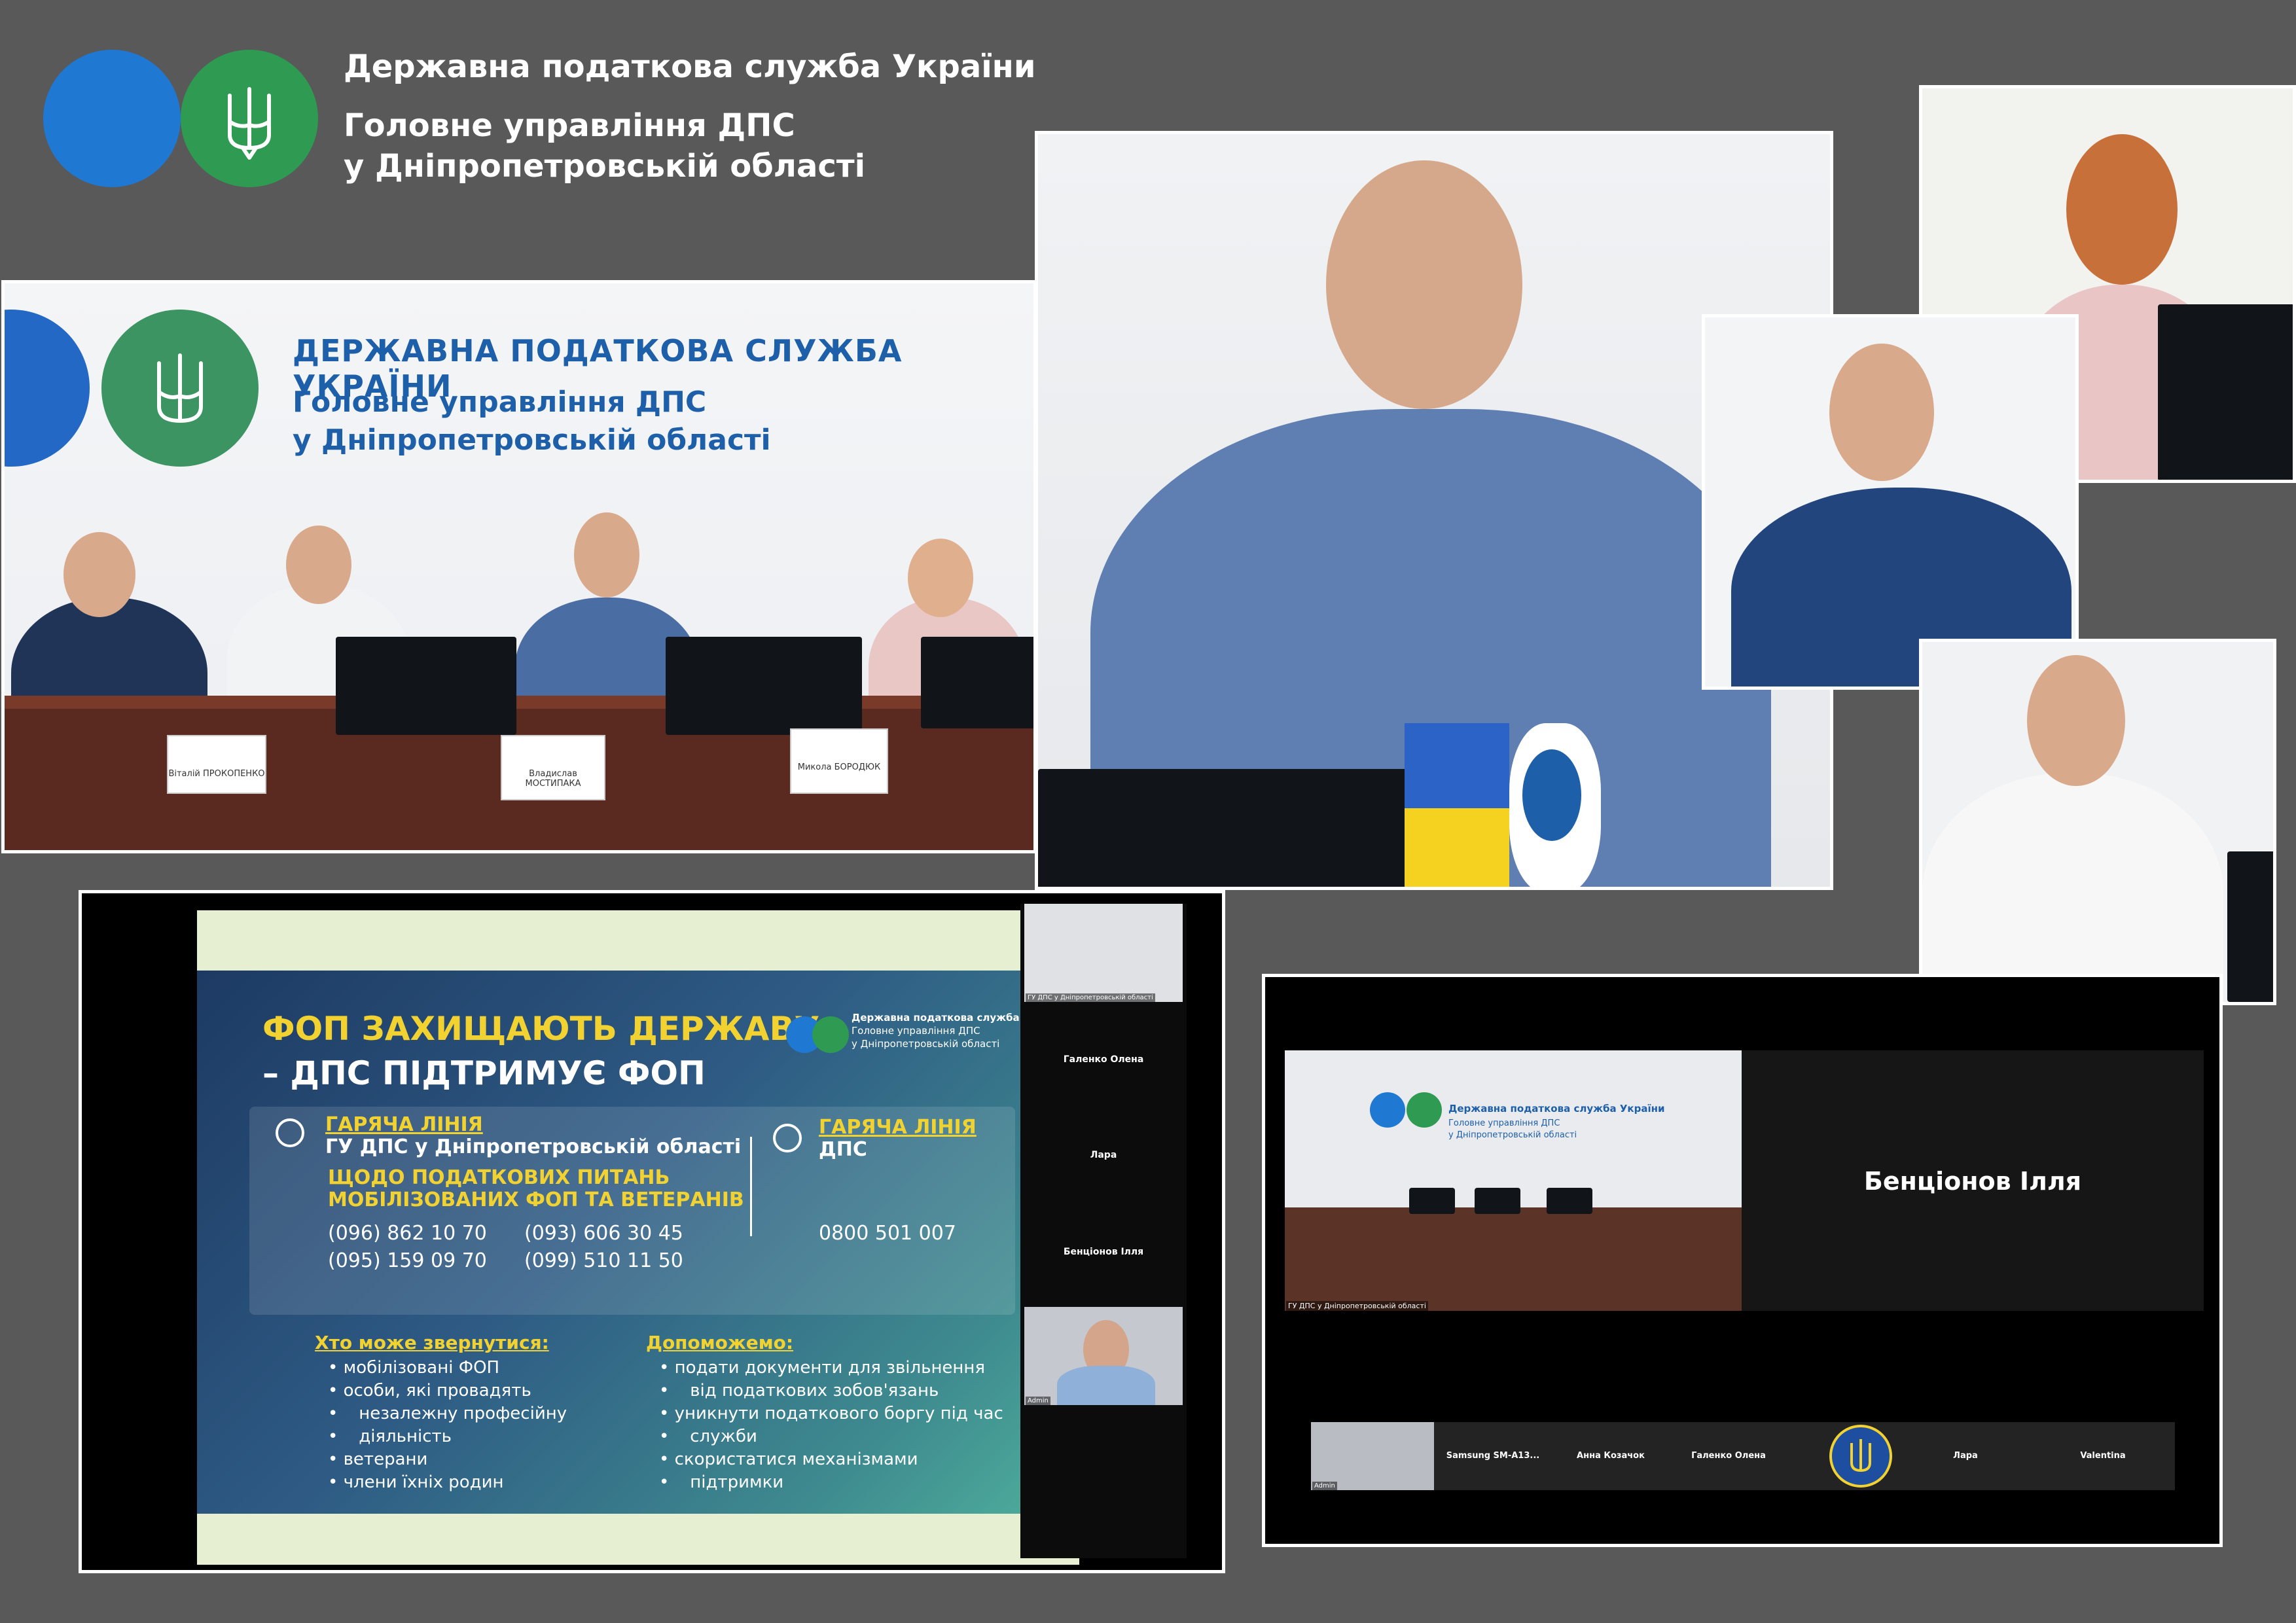  I want to click on phone-number: (095) 159 09 70, so click(407, 1261).